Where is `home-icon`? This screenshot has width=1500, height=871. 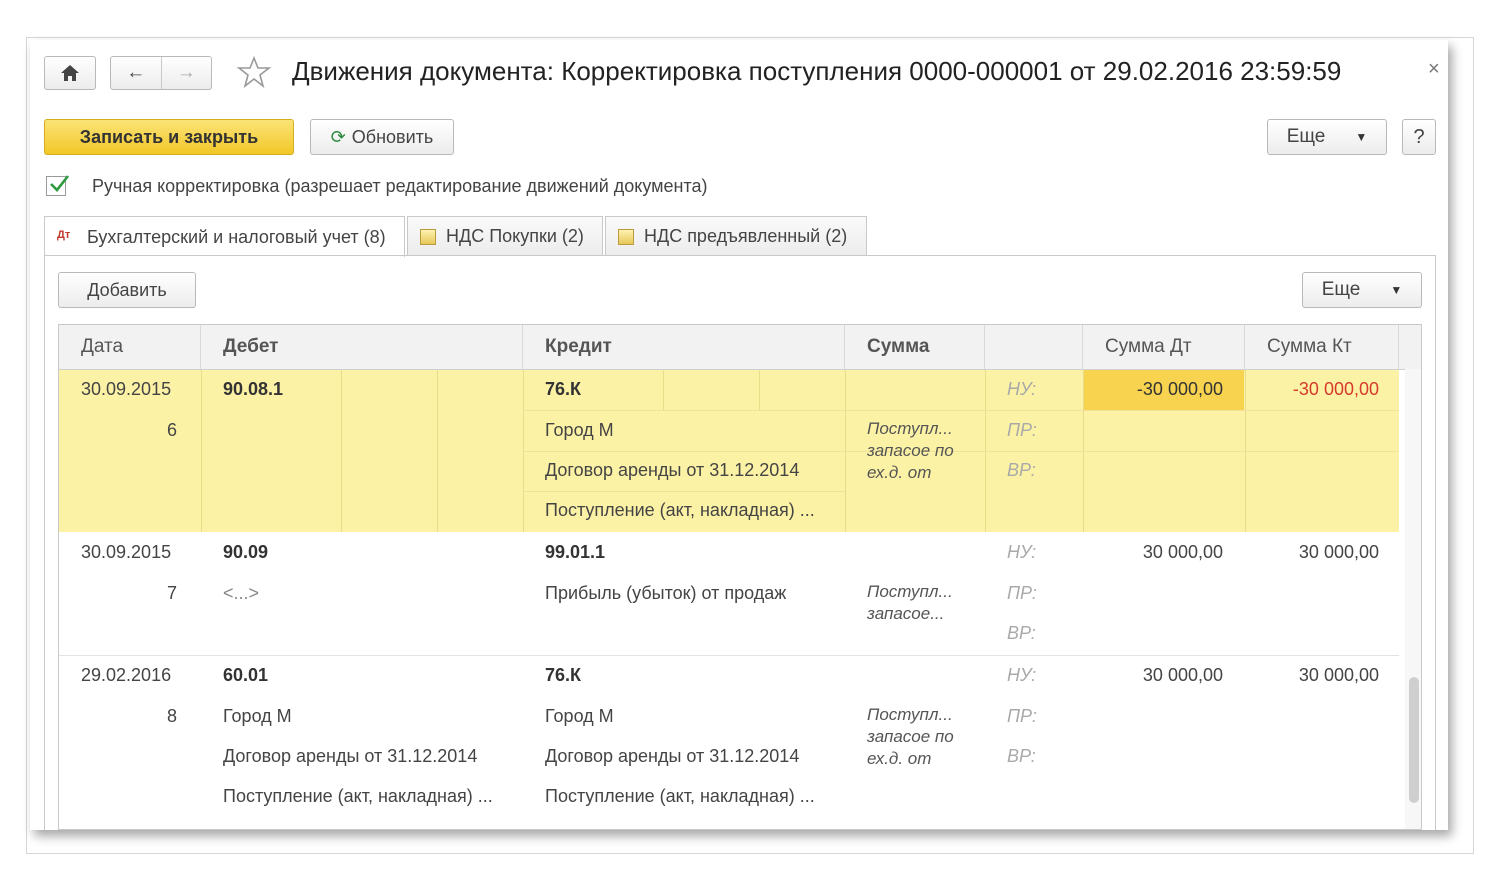 home-icon is located at coordinates (70, 73).